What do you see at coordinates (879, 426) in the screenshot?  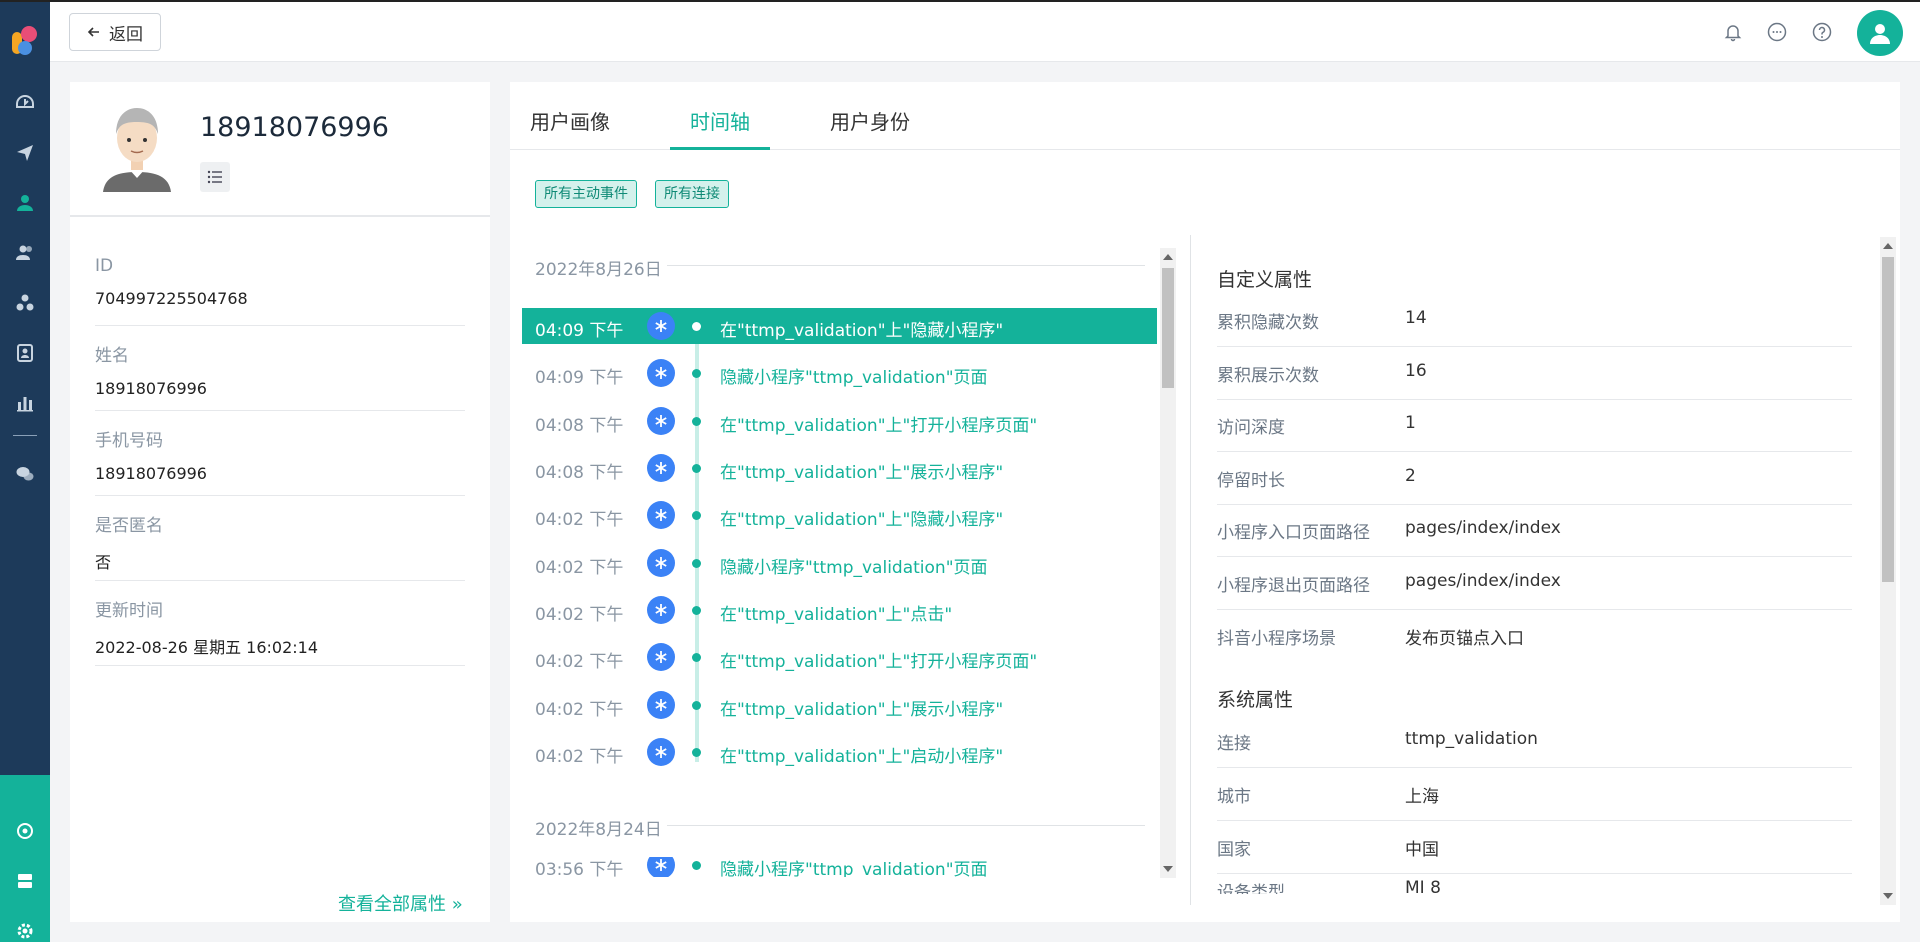 I see `event-text: 在"ttmp_validation"上"打开小程序页面"` at bounding box center [879, 426].